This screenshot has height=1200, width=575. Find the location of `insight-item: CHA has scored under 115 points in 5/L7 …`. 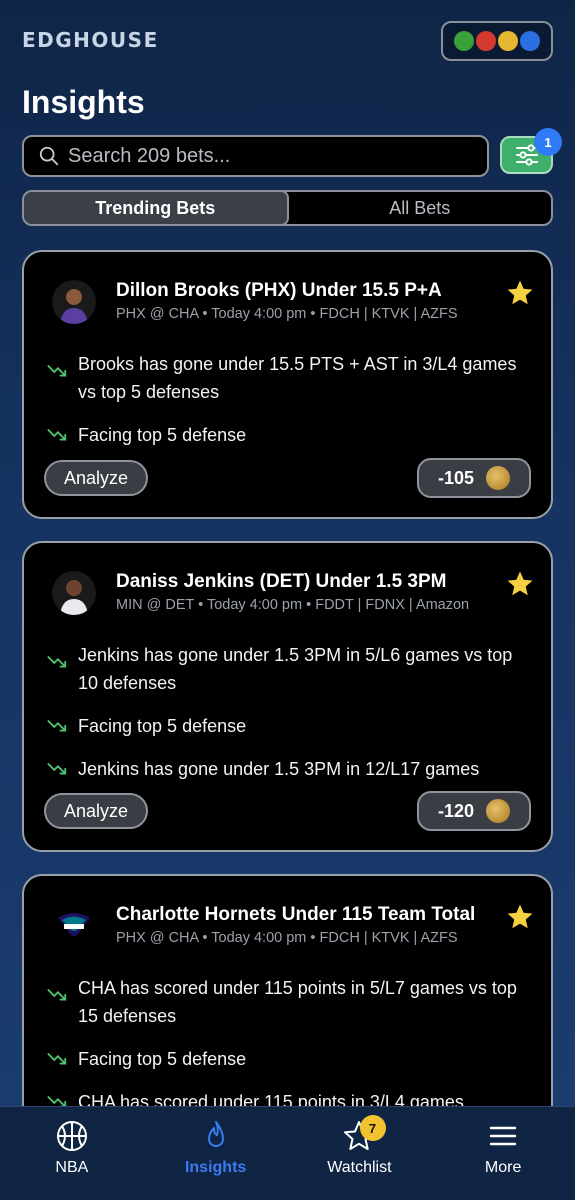

insight-item: CHA has scored under 115 points in 5/L7 … is located at coordinates (288, 1002).